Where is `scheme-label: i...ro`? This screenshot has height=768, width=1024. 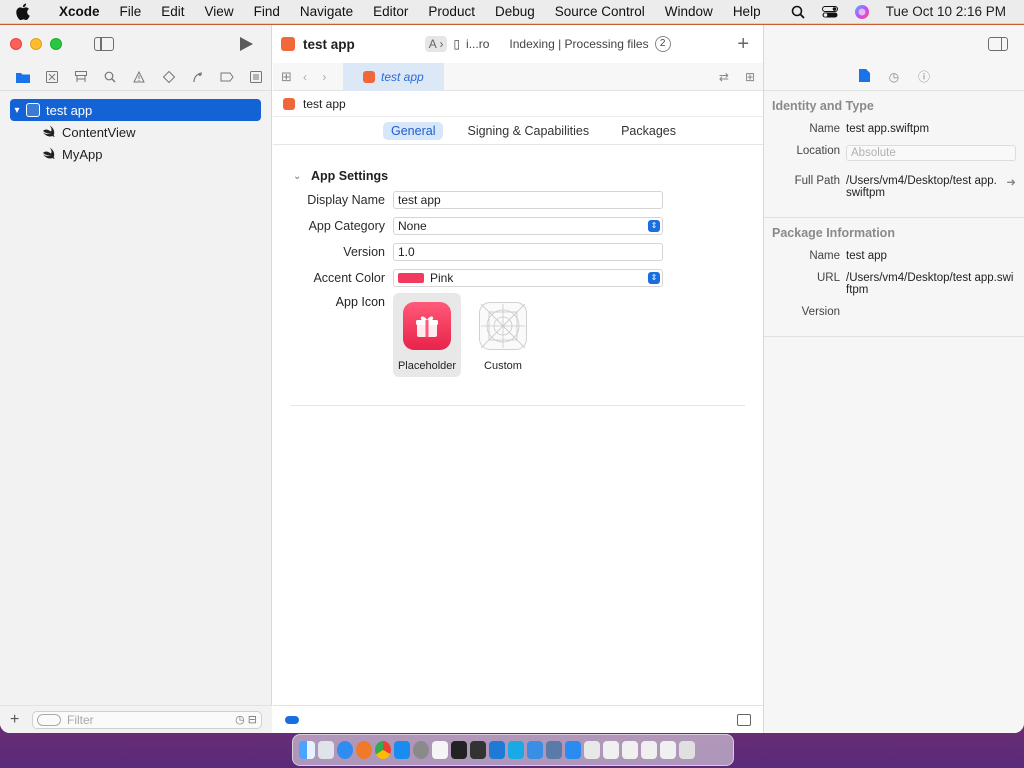 scheme-label: i...ro is located at coordinates (477, 44).